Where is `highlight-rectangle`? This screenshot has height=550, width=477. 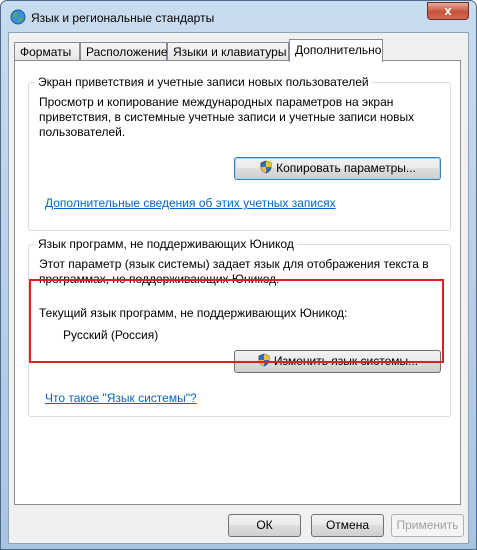 highlight-rectangle is located at coordinates (236, 321).